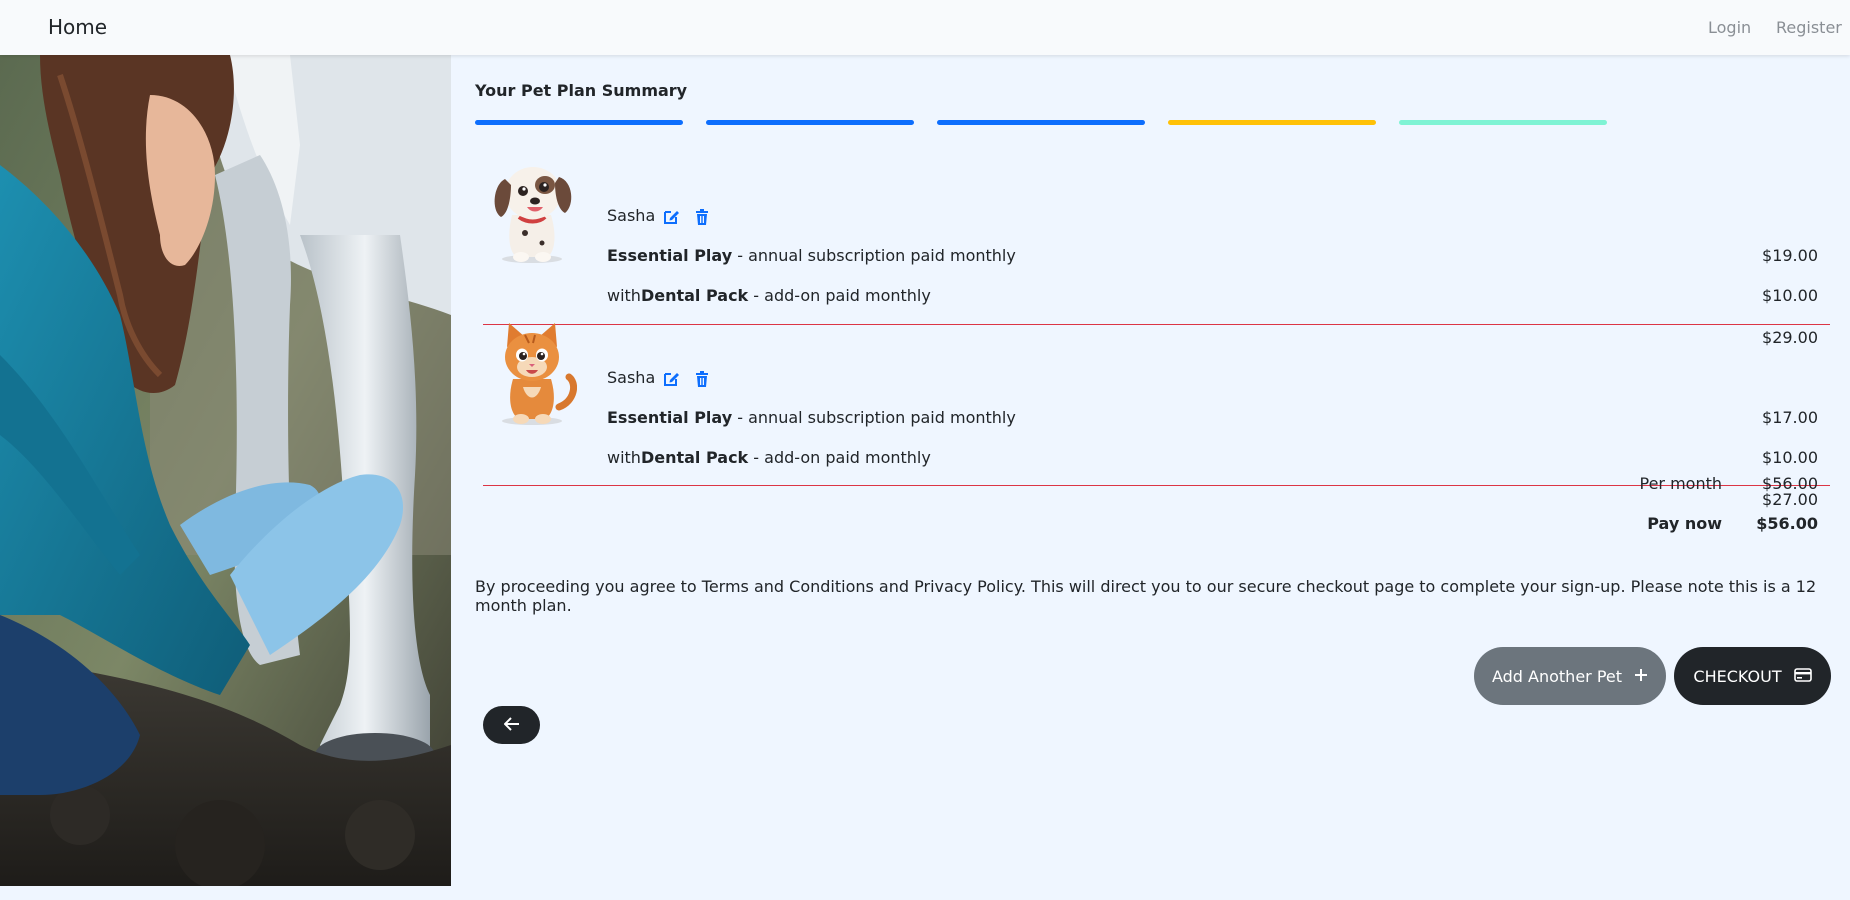 Image resolution: width=1850 pixels, height=900 pixels. Describe the element at coordinates (1557, 676) in the screenshot. I see `add-another-pet-label: Add Another Pet` at that location.